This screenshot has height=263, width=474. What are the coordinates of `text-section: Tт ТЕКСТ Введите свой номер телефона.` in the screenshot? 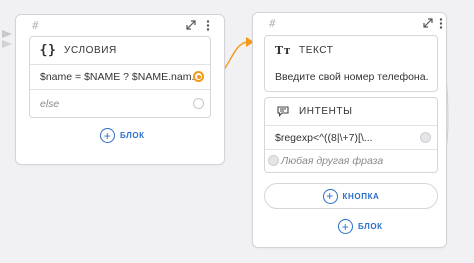 It's located at (351, 63).